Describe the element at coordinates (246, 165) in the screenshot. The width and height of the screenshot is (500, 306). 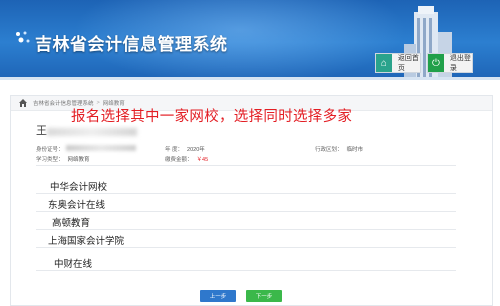
I see `divider` at that location.